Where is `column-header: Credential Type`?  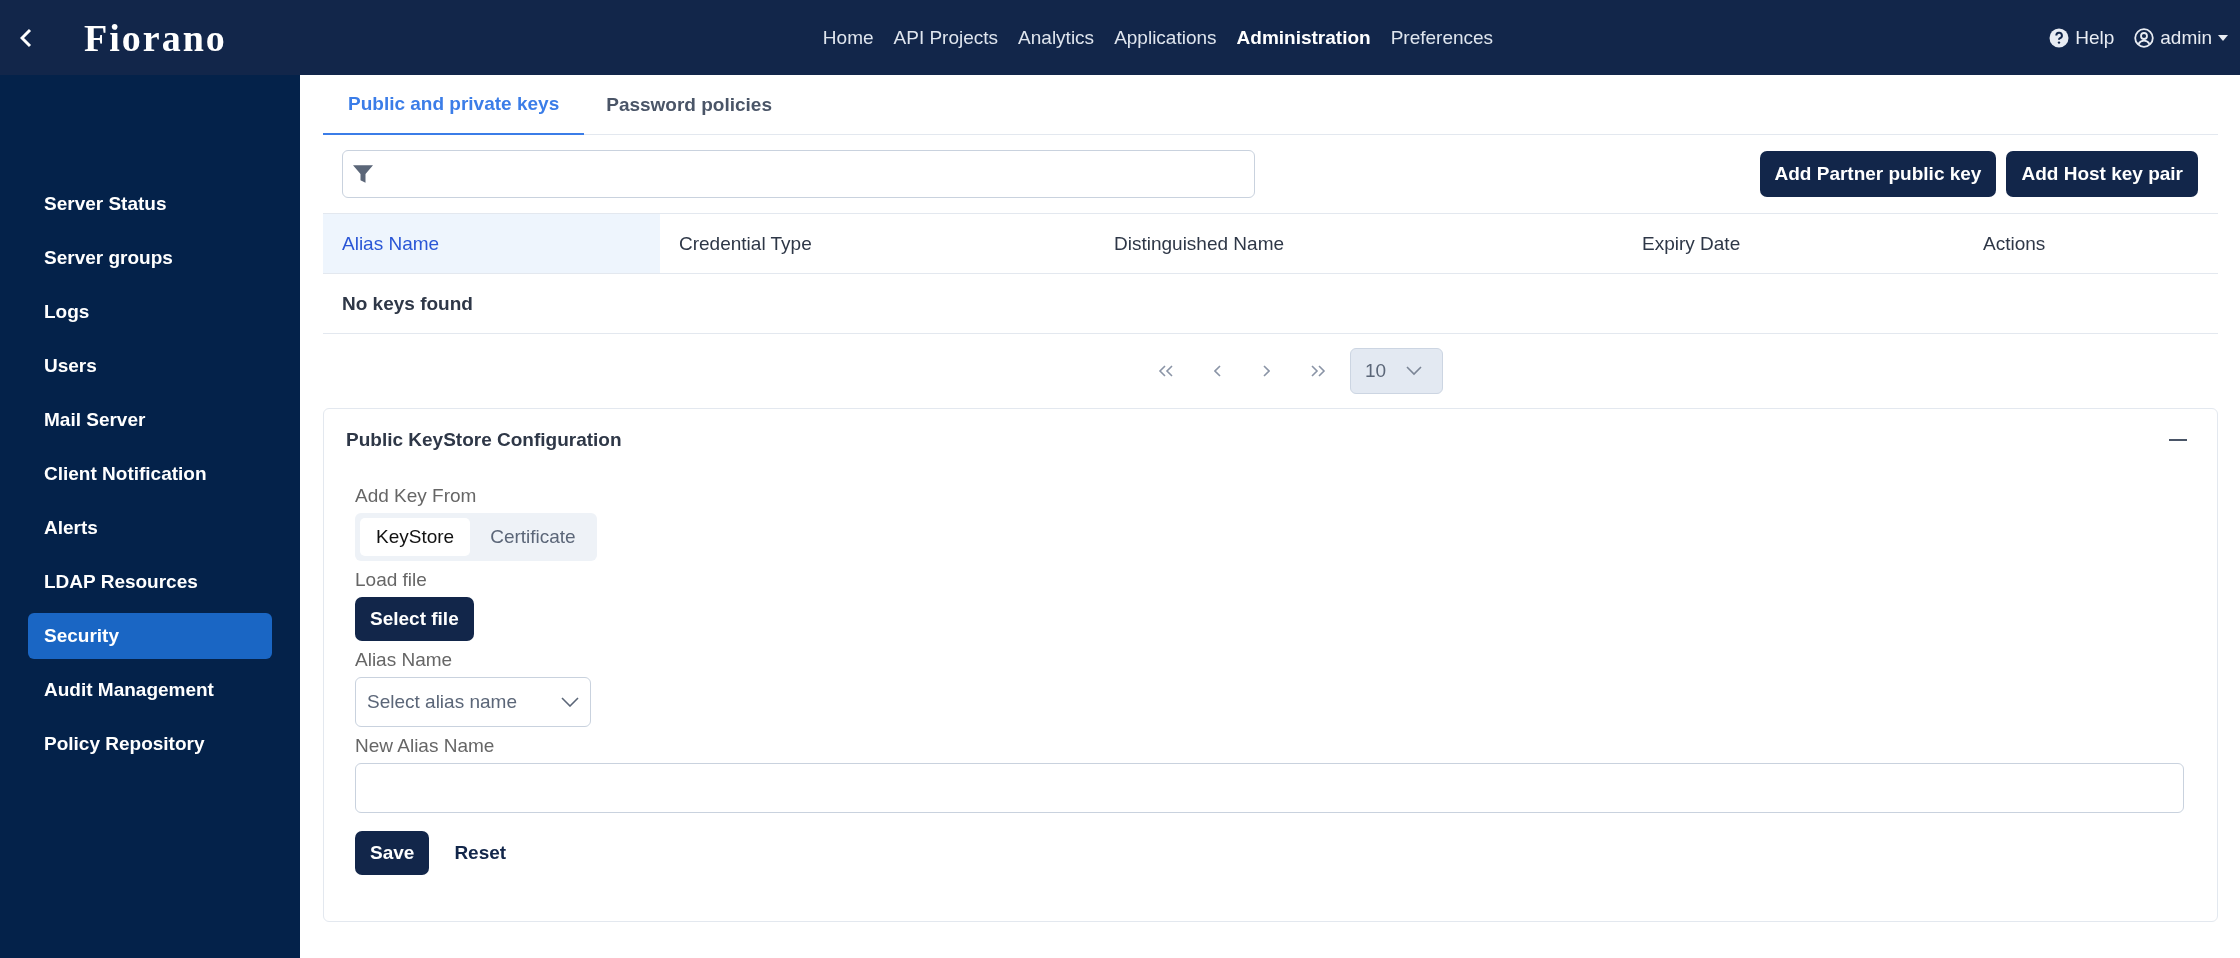
column-header: Credential Type is located at coordinates (877, 243).